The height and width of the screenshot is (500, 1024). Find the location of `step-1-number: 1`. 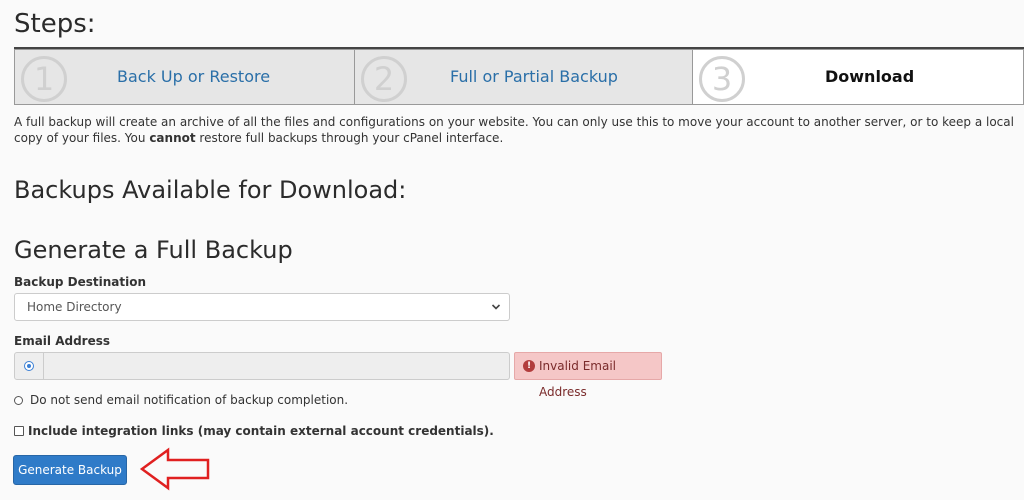

step-1-number: 1 is located at coordinates (44, 79).